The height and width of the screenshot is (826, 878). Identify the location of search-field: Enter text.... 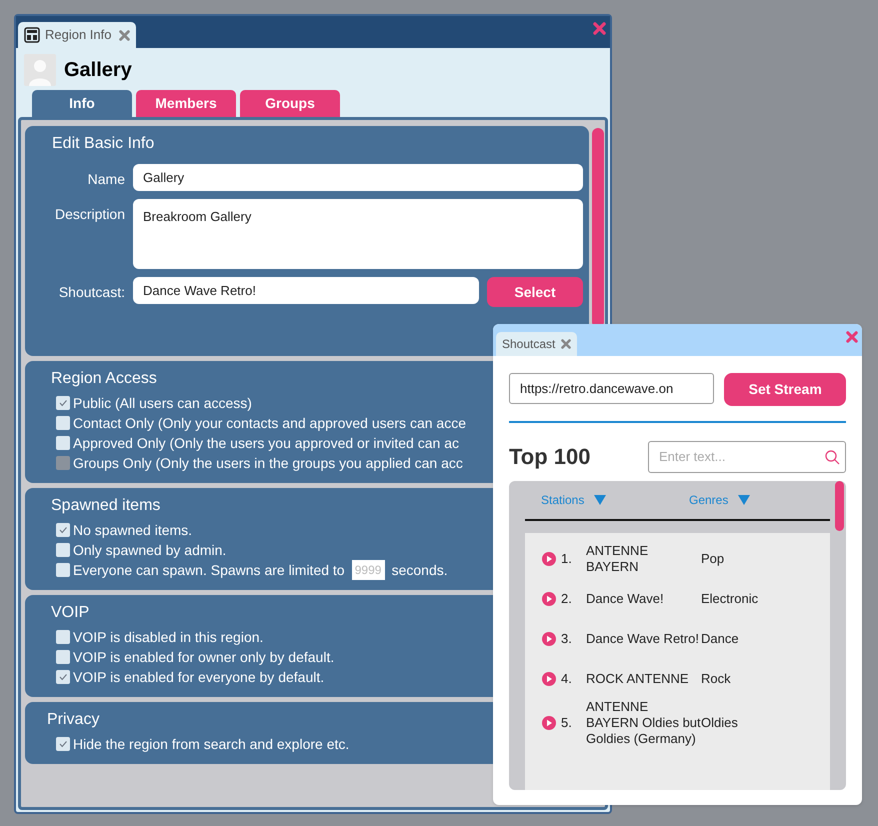
(747, 456).